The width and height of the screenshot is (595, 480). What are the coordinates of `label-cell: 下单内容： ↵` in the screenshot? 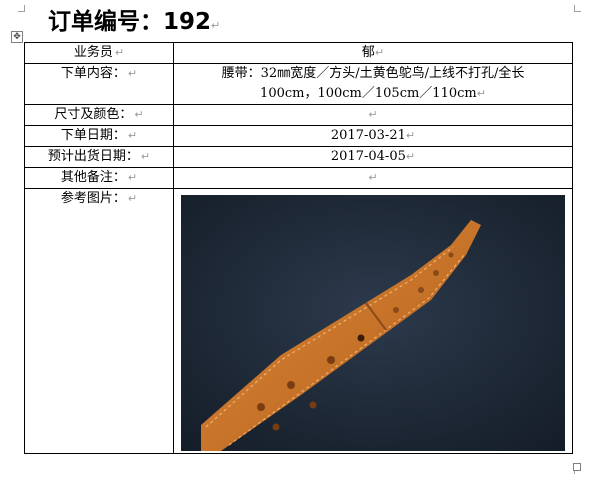 It's located at (99, 84).